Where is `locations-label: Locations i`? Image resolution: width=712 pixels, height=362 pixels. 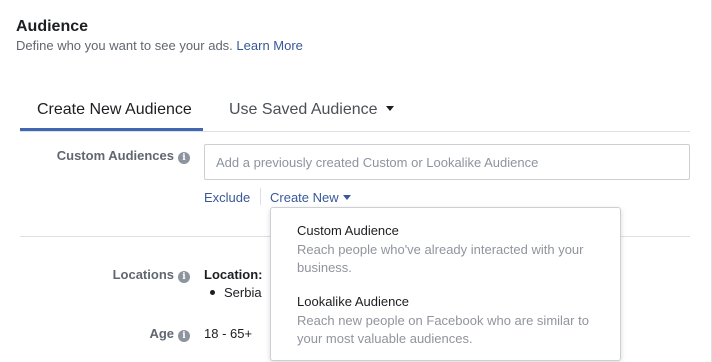
locations-label: Locations i is located at coordinates (105, 275).